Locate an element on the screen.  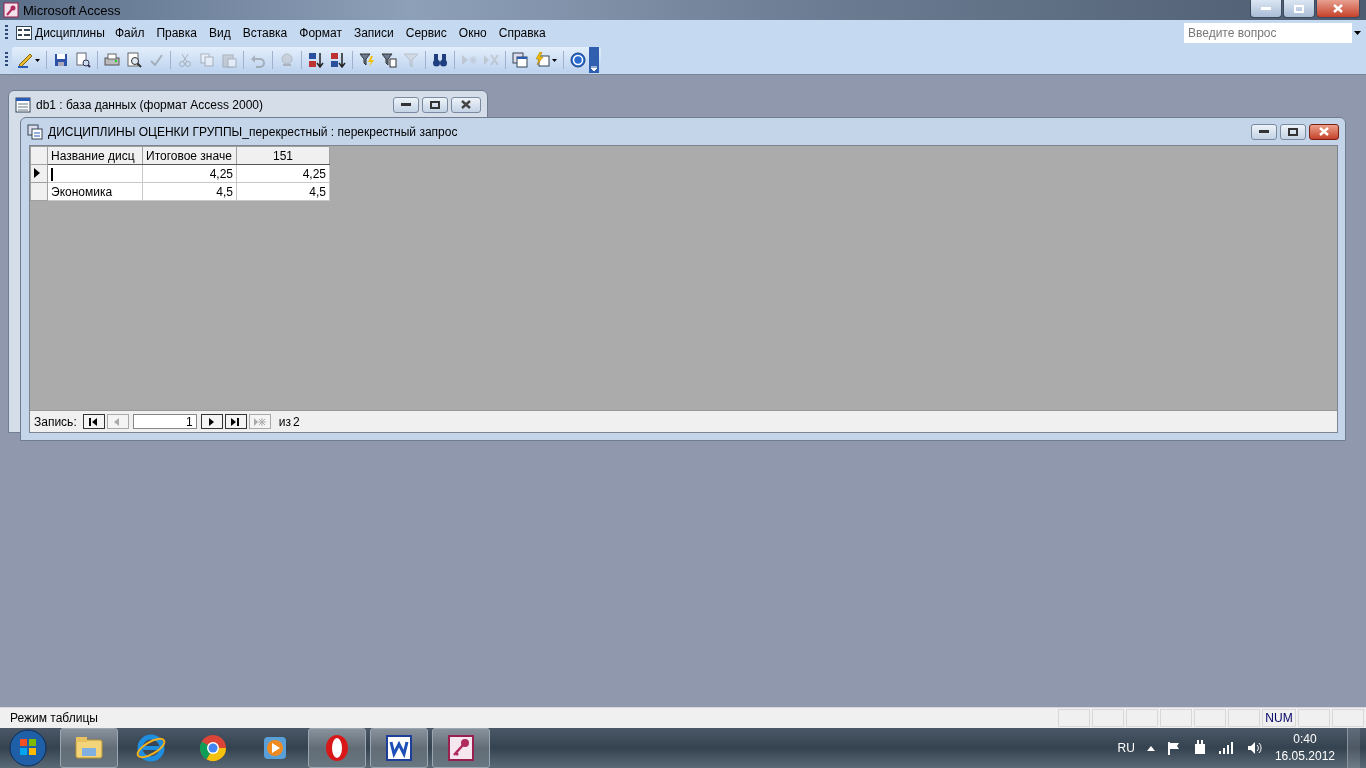
funnel-form-icon is located at coordinates (389, 60).